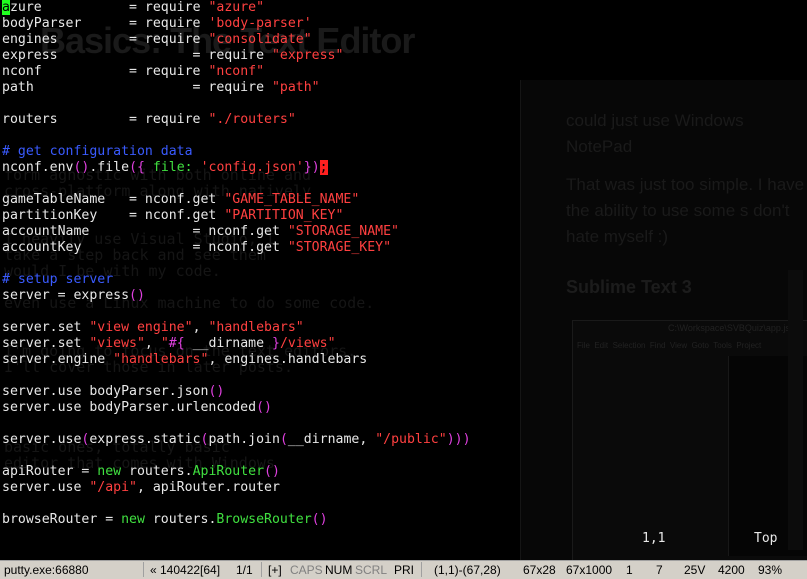 This screenshot has height=579, width=807. I want to click on status-n2: 7, so click(659, 570).